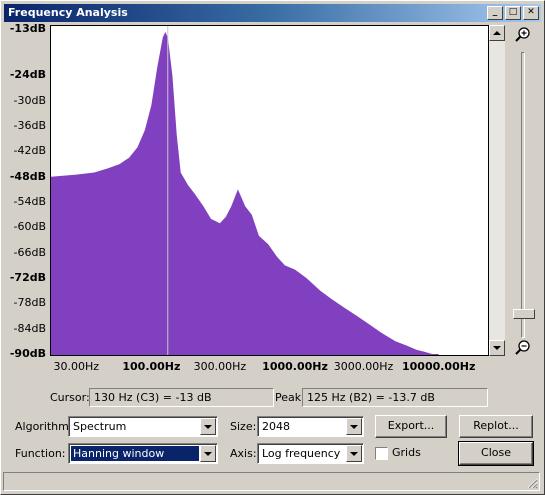 This screenshot has width=545, height=495. What do you see at coordinates (30, 328) in the screenshot?
I see `y-tick-label: -84dB` at bounding box center [30, 328].